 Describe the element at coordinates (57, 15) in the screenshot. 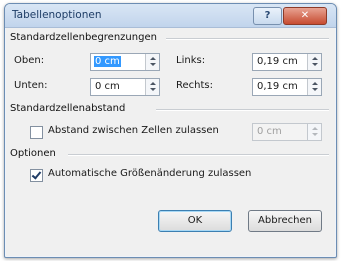

I see `dialog-title: Tabellenoptionen` at that location.